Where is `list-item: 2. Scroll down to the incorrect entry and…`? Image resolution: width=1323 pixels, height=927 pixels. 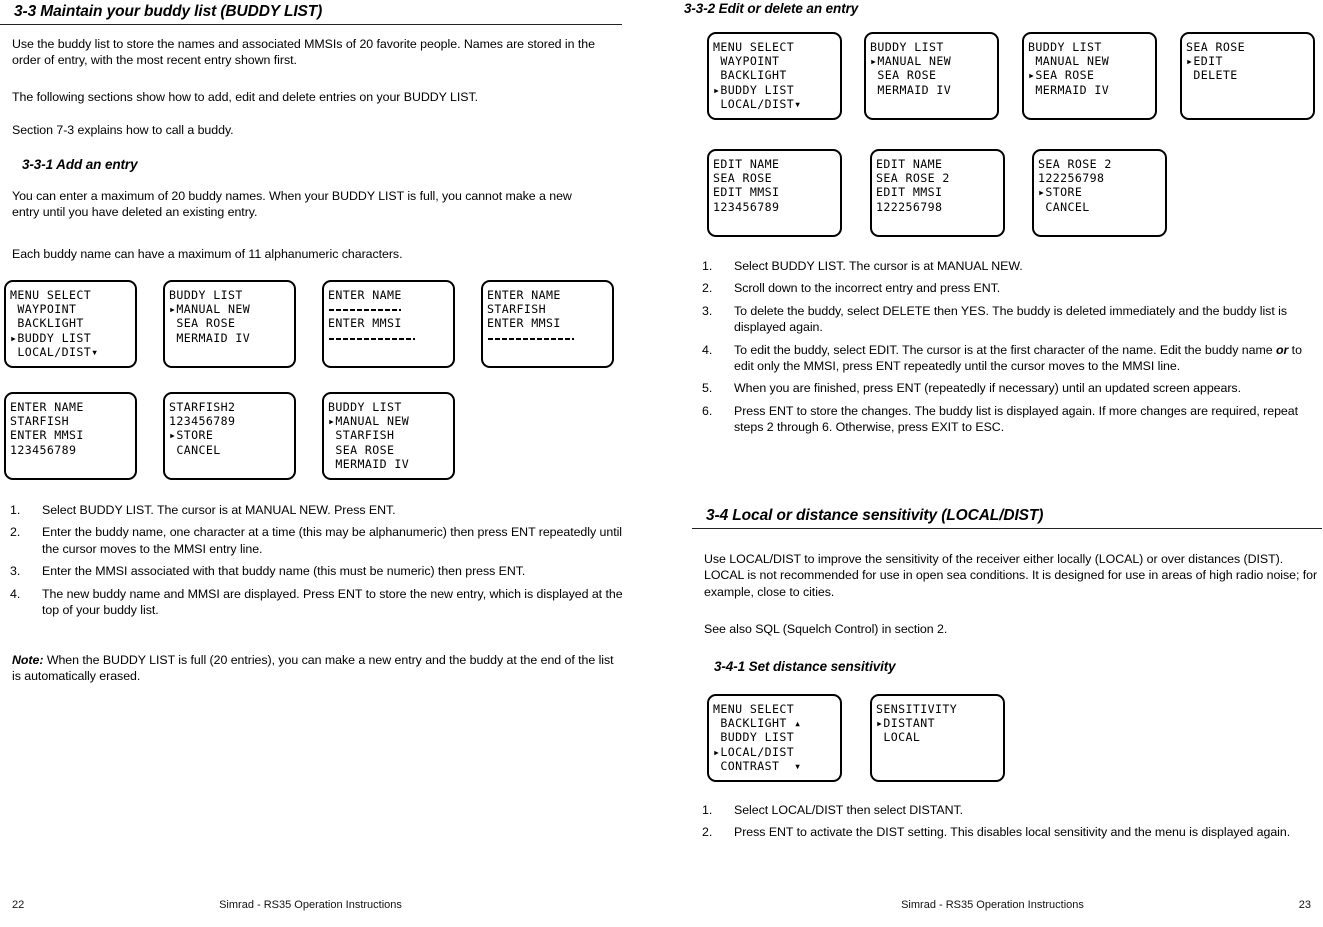 list-item: 2. Scroll down to the incorrect entry and… is located at coordinates (1004, 288).